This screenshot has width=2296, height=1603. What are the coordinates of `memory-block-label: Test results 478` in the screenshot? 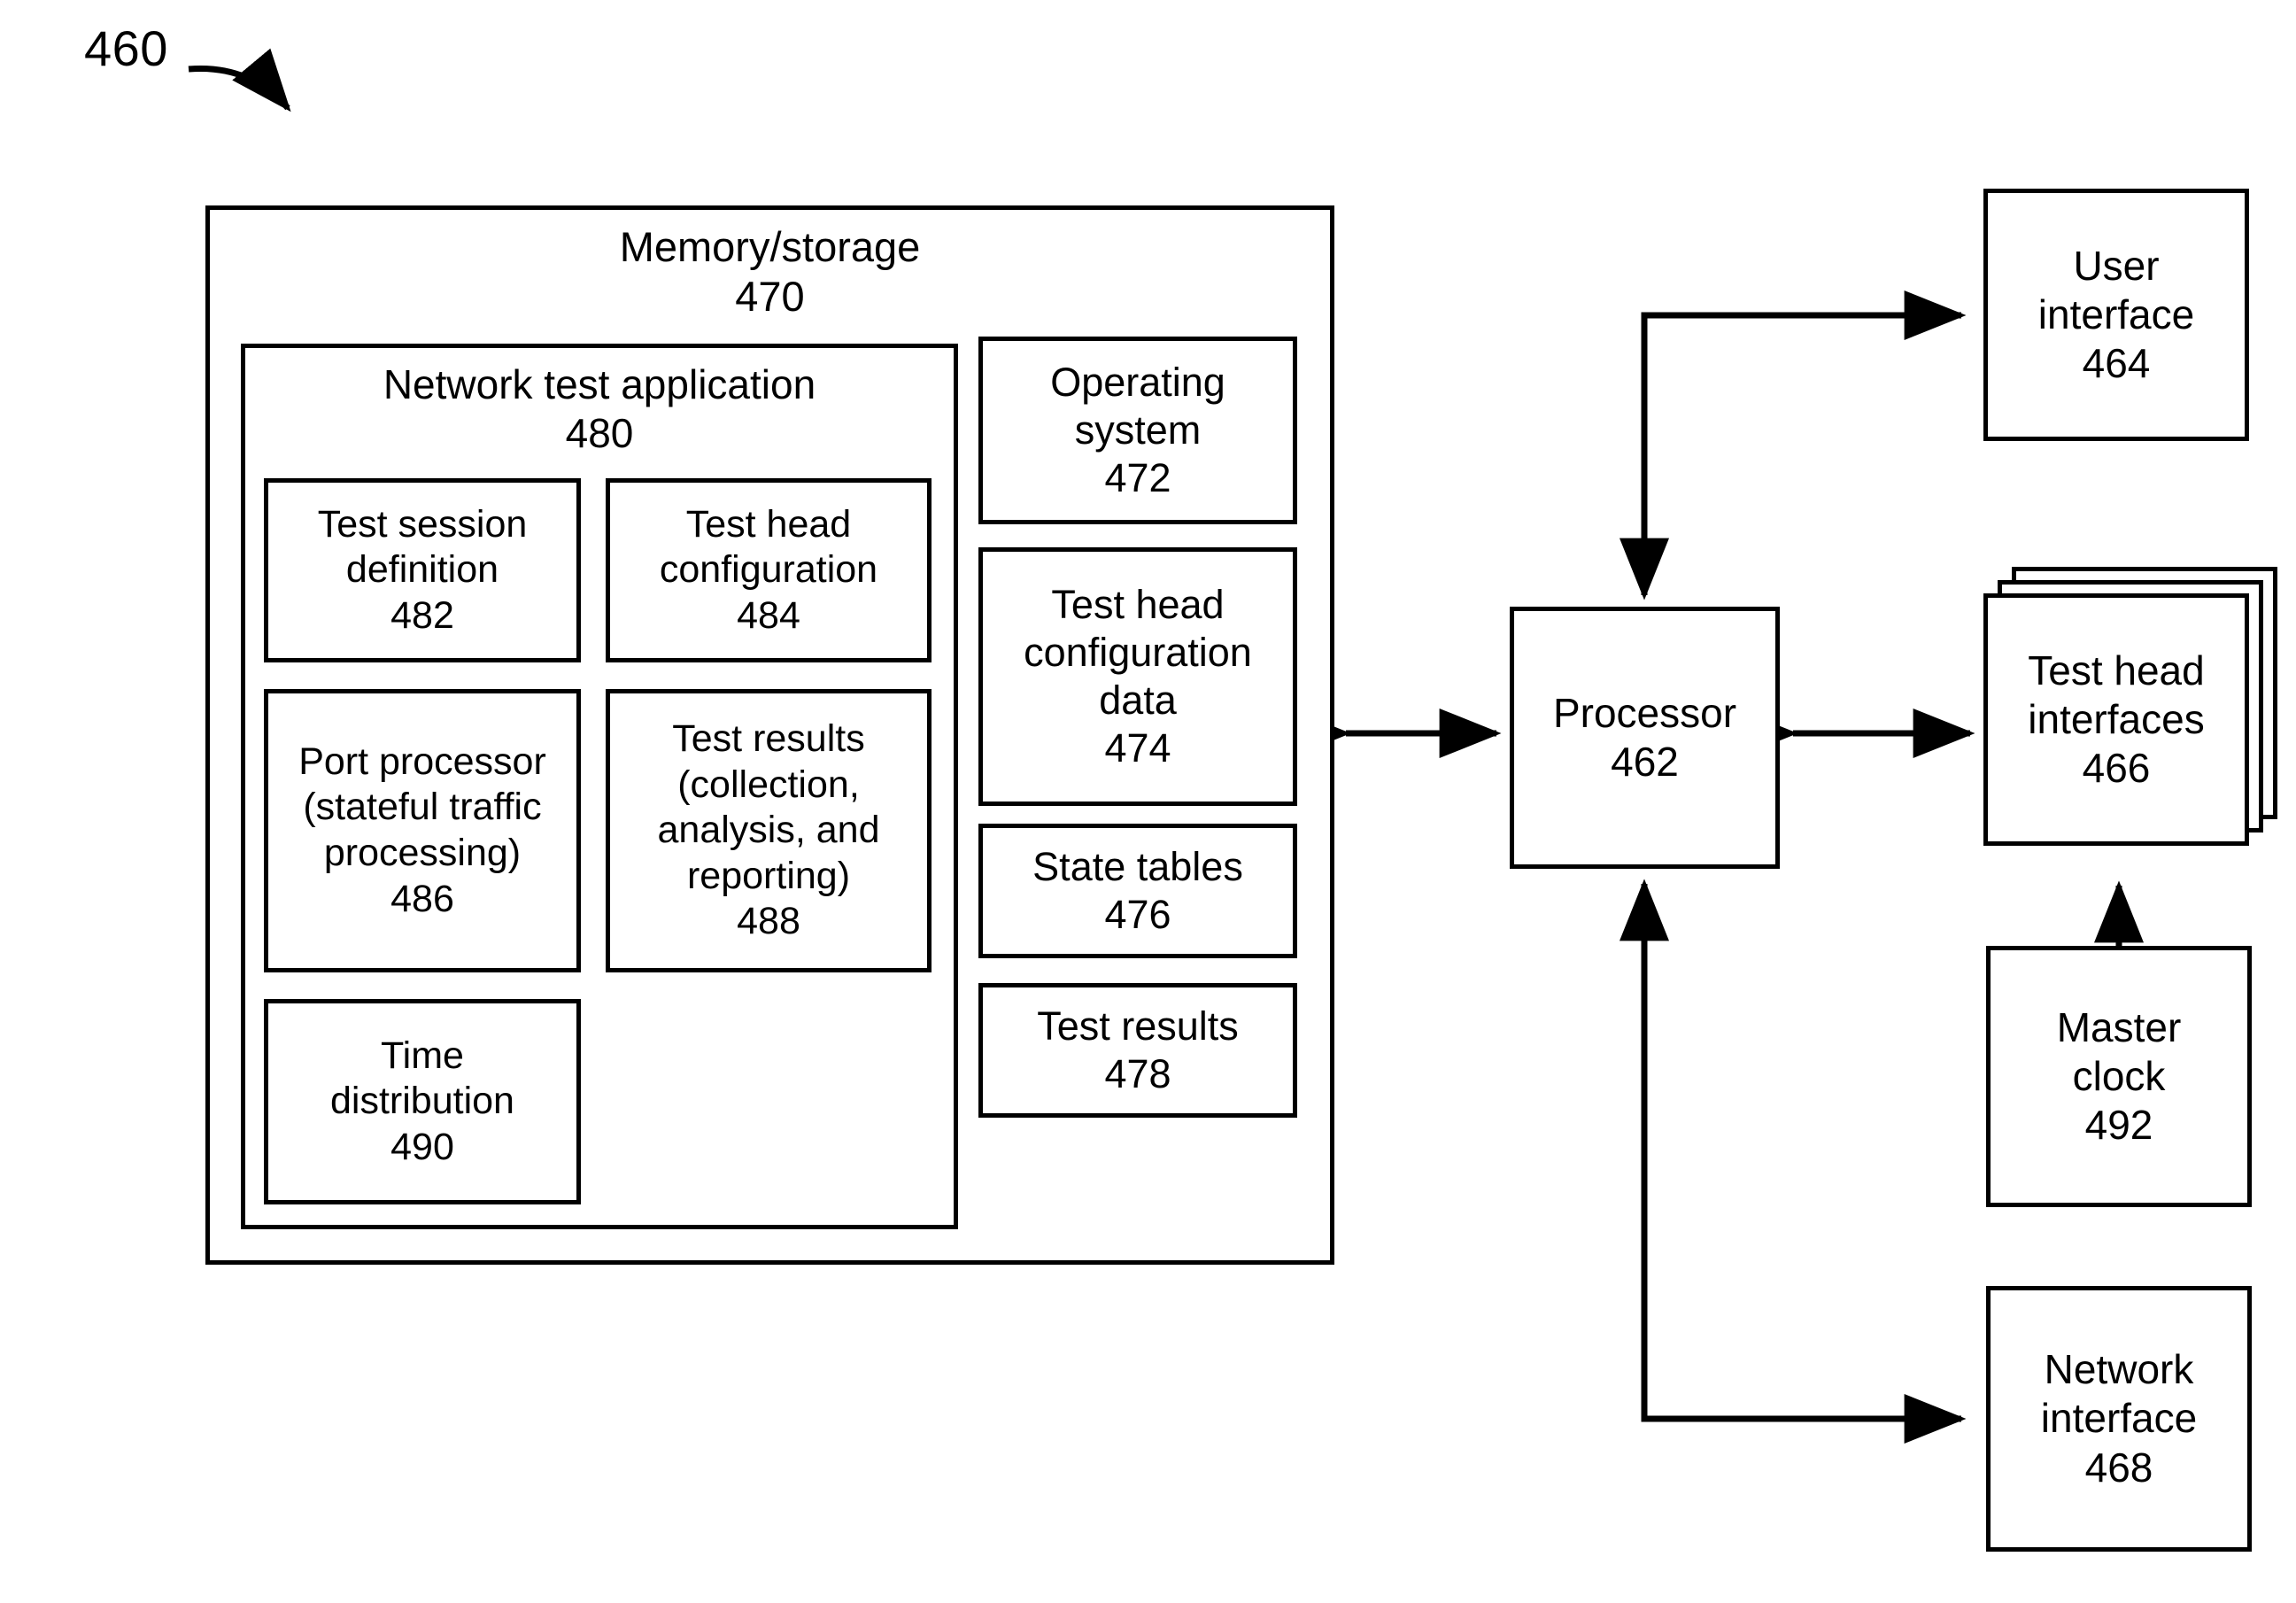 It's located at (1138, 1049).